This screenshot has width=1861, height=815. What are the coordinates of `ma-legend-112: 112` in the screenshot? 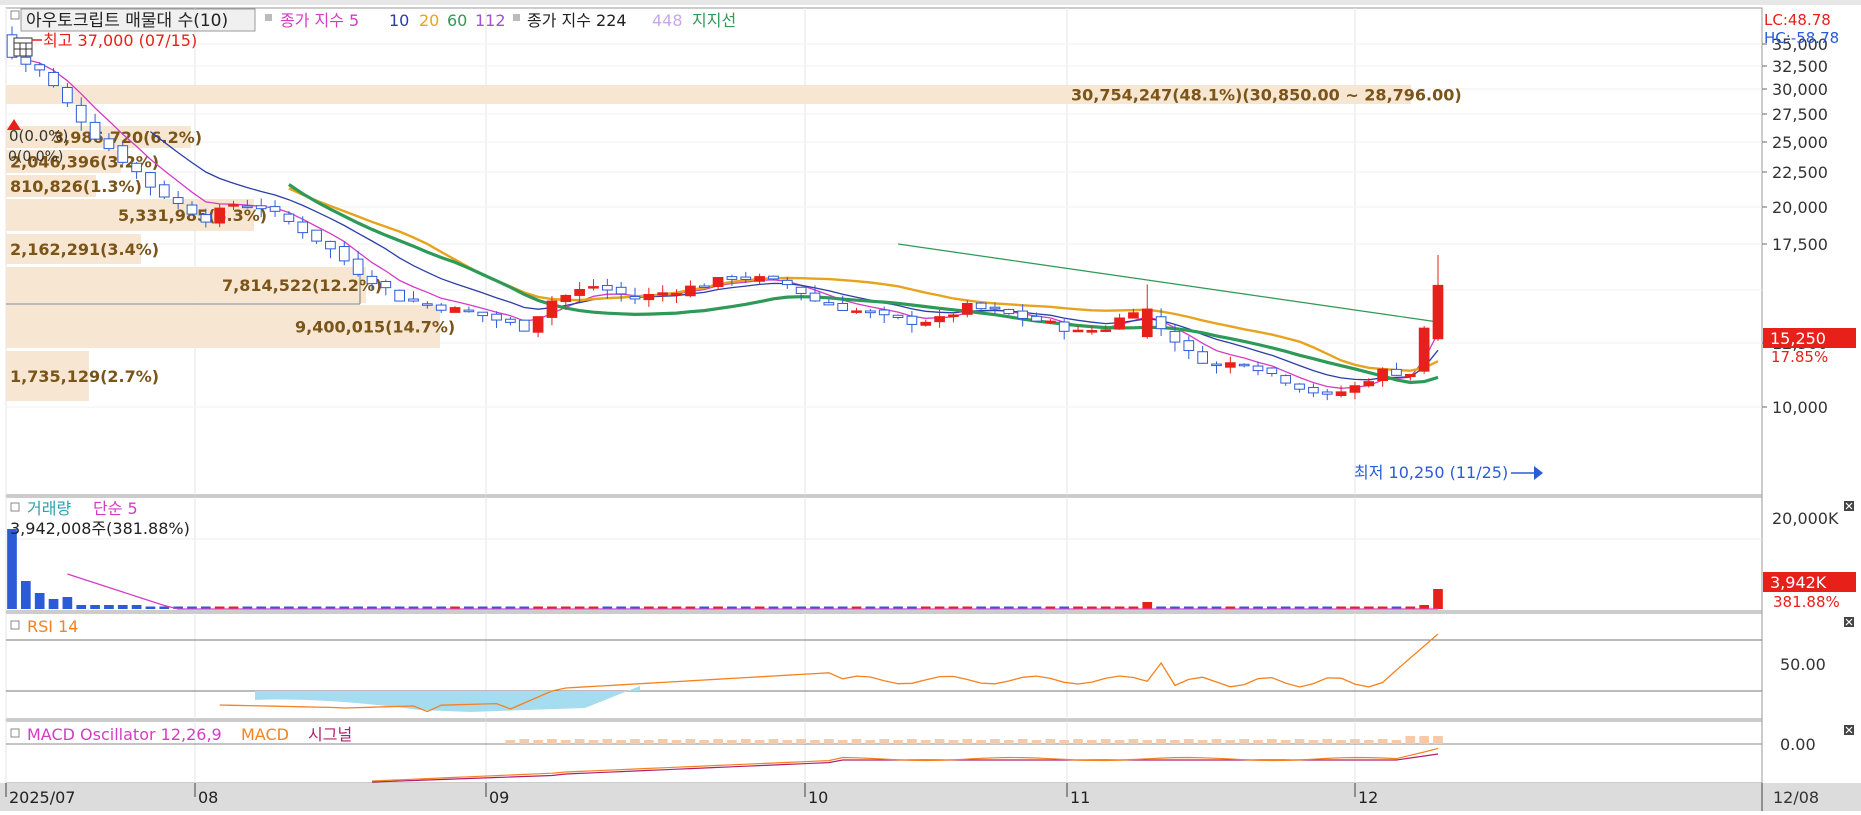 It's located at (490, 20).